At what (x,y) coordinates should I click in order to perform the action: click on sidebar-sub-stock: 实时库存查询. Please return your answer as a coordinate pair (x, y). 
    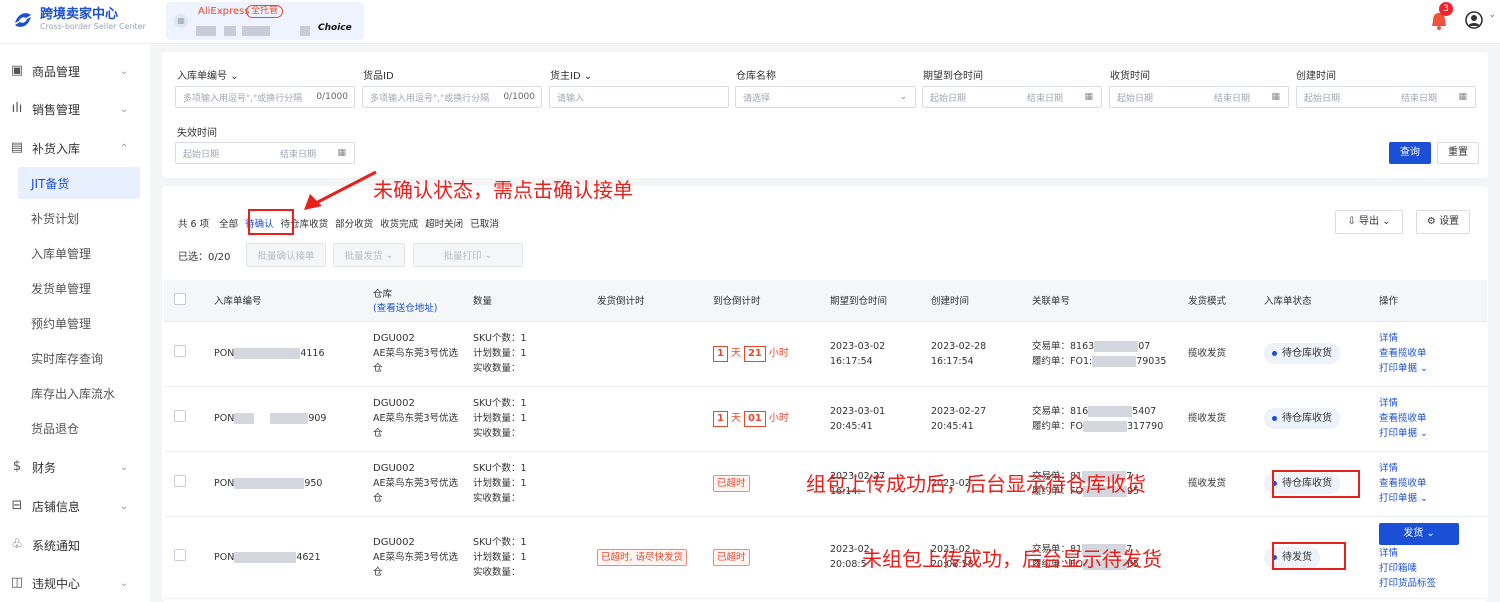
    Looking at the image, I should click on (75, 358).